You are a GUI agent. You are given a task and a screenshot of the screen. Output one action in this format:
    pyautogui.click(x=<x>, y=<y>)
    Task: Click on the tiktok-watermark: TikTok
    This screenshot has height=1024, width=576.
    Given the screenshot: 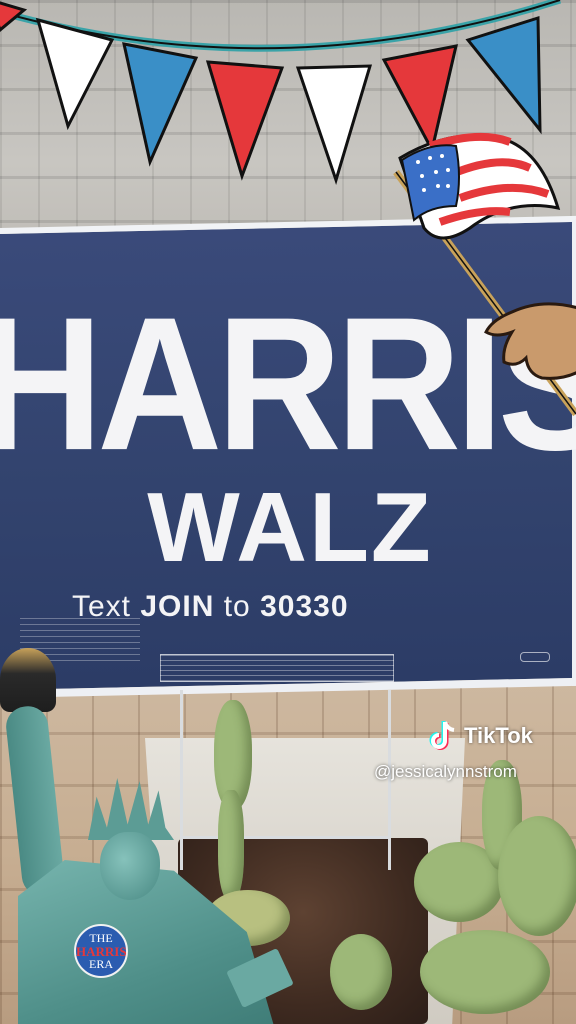 What is the action you would take?
    pyautogui.click(x=480, y=736)
    